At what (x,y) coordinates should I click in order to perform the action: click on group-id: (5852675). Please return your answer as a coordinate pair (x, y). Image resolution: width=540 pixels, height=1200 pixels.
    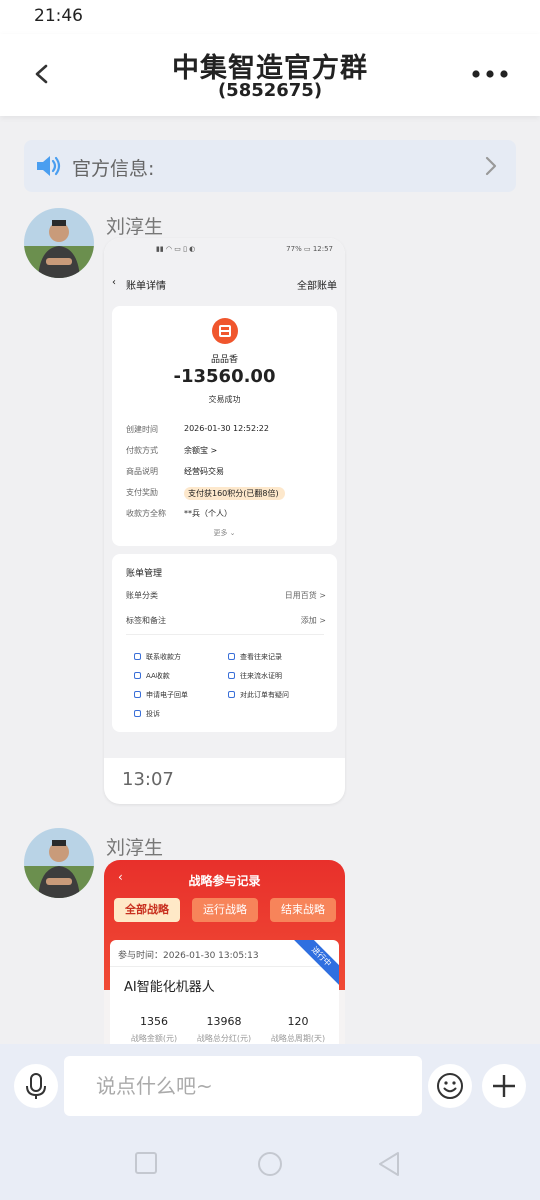
    Looking at the image, I should click on (270, 90).